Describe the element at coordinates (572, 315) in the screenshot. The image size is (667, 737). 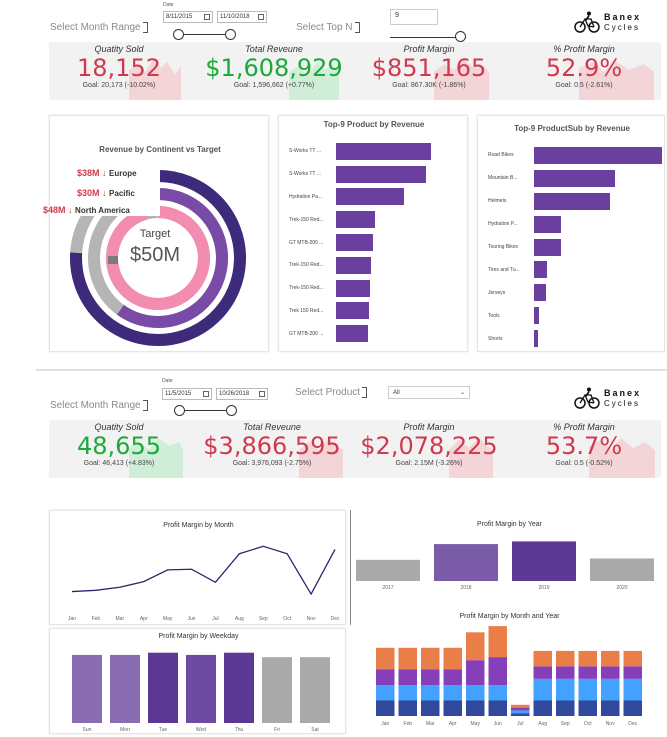
I see `bar-row: Tools` at that location.